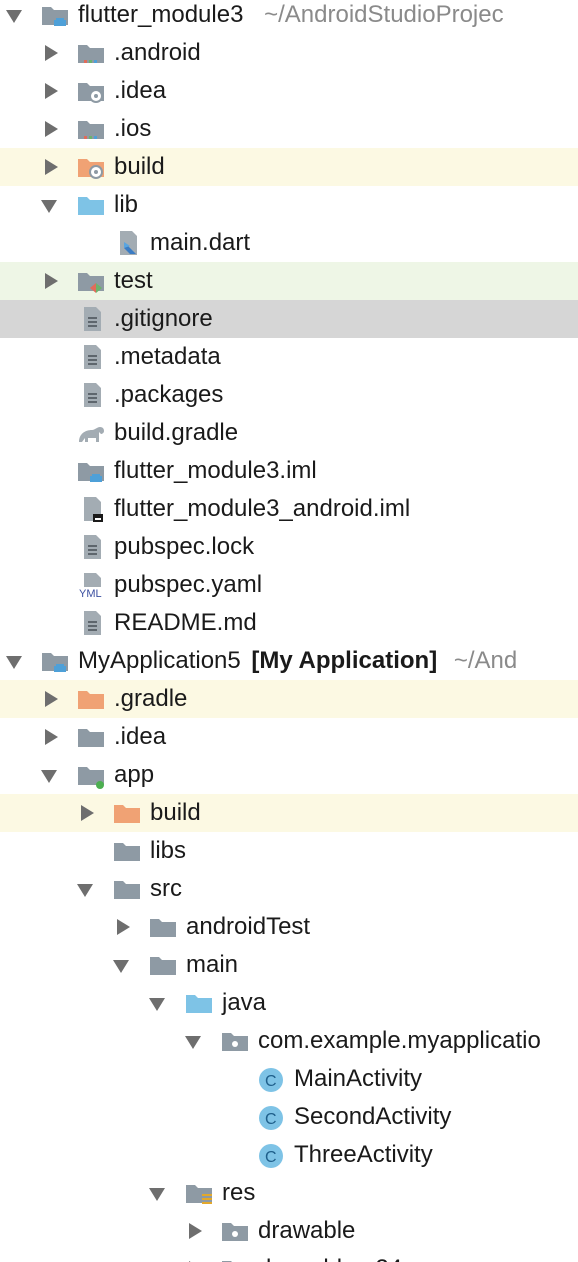 Image resolution: width=578 pixels, height=1262 pixels. I want to click on tree-row-flutter-module3-iml: flutter_module3.iml, so click(289, 471).